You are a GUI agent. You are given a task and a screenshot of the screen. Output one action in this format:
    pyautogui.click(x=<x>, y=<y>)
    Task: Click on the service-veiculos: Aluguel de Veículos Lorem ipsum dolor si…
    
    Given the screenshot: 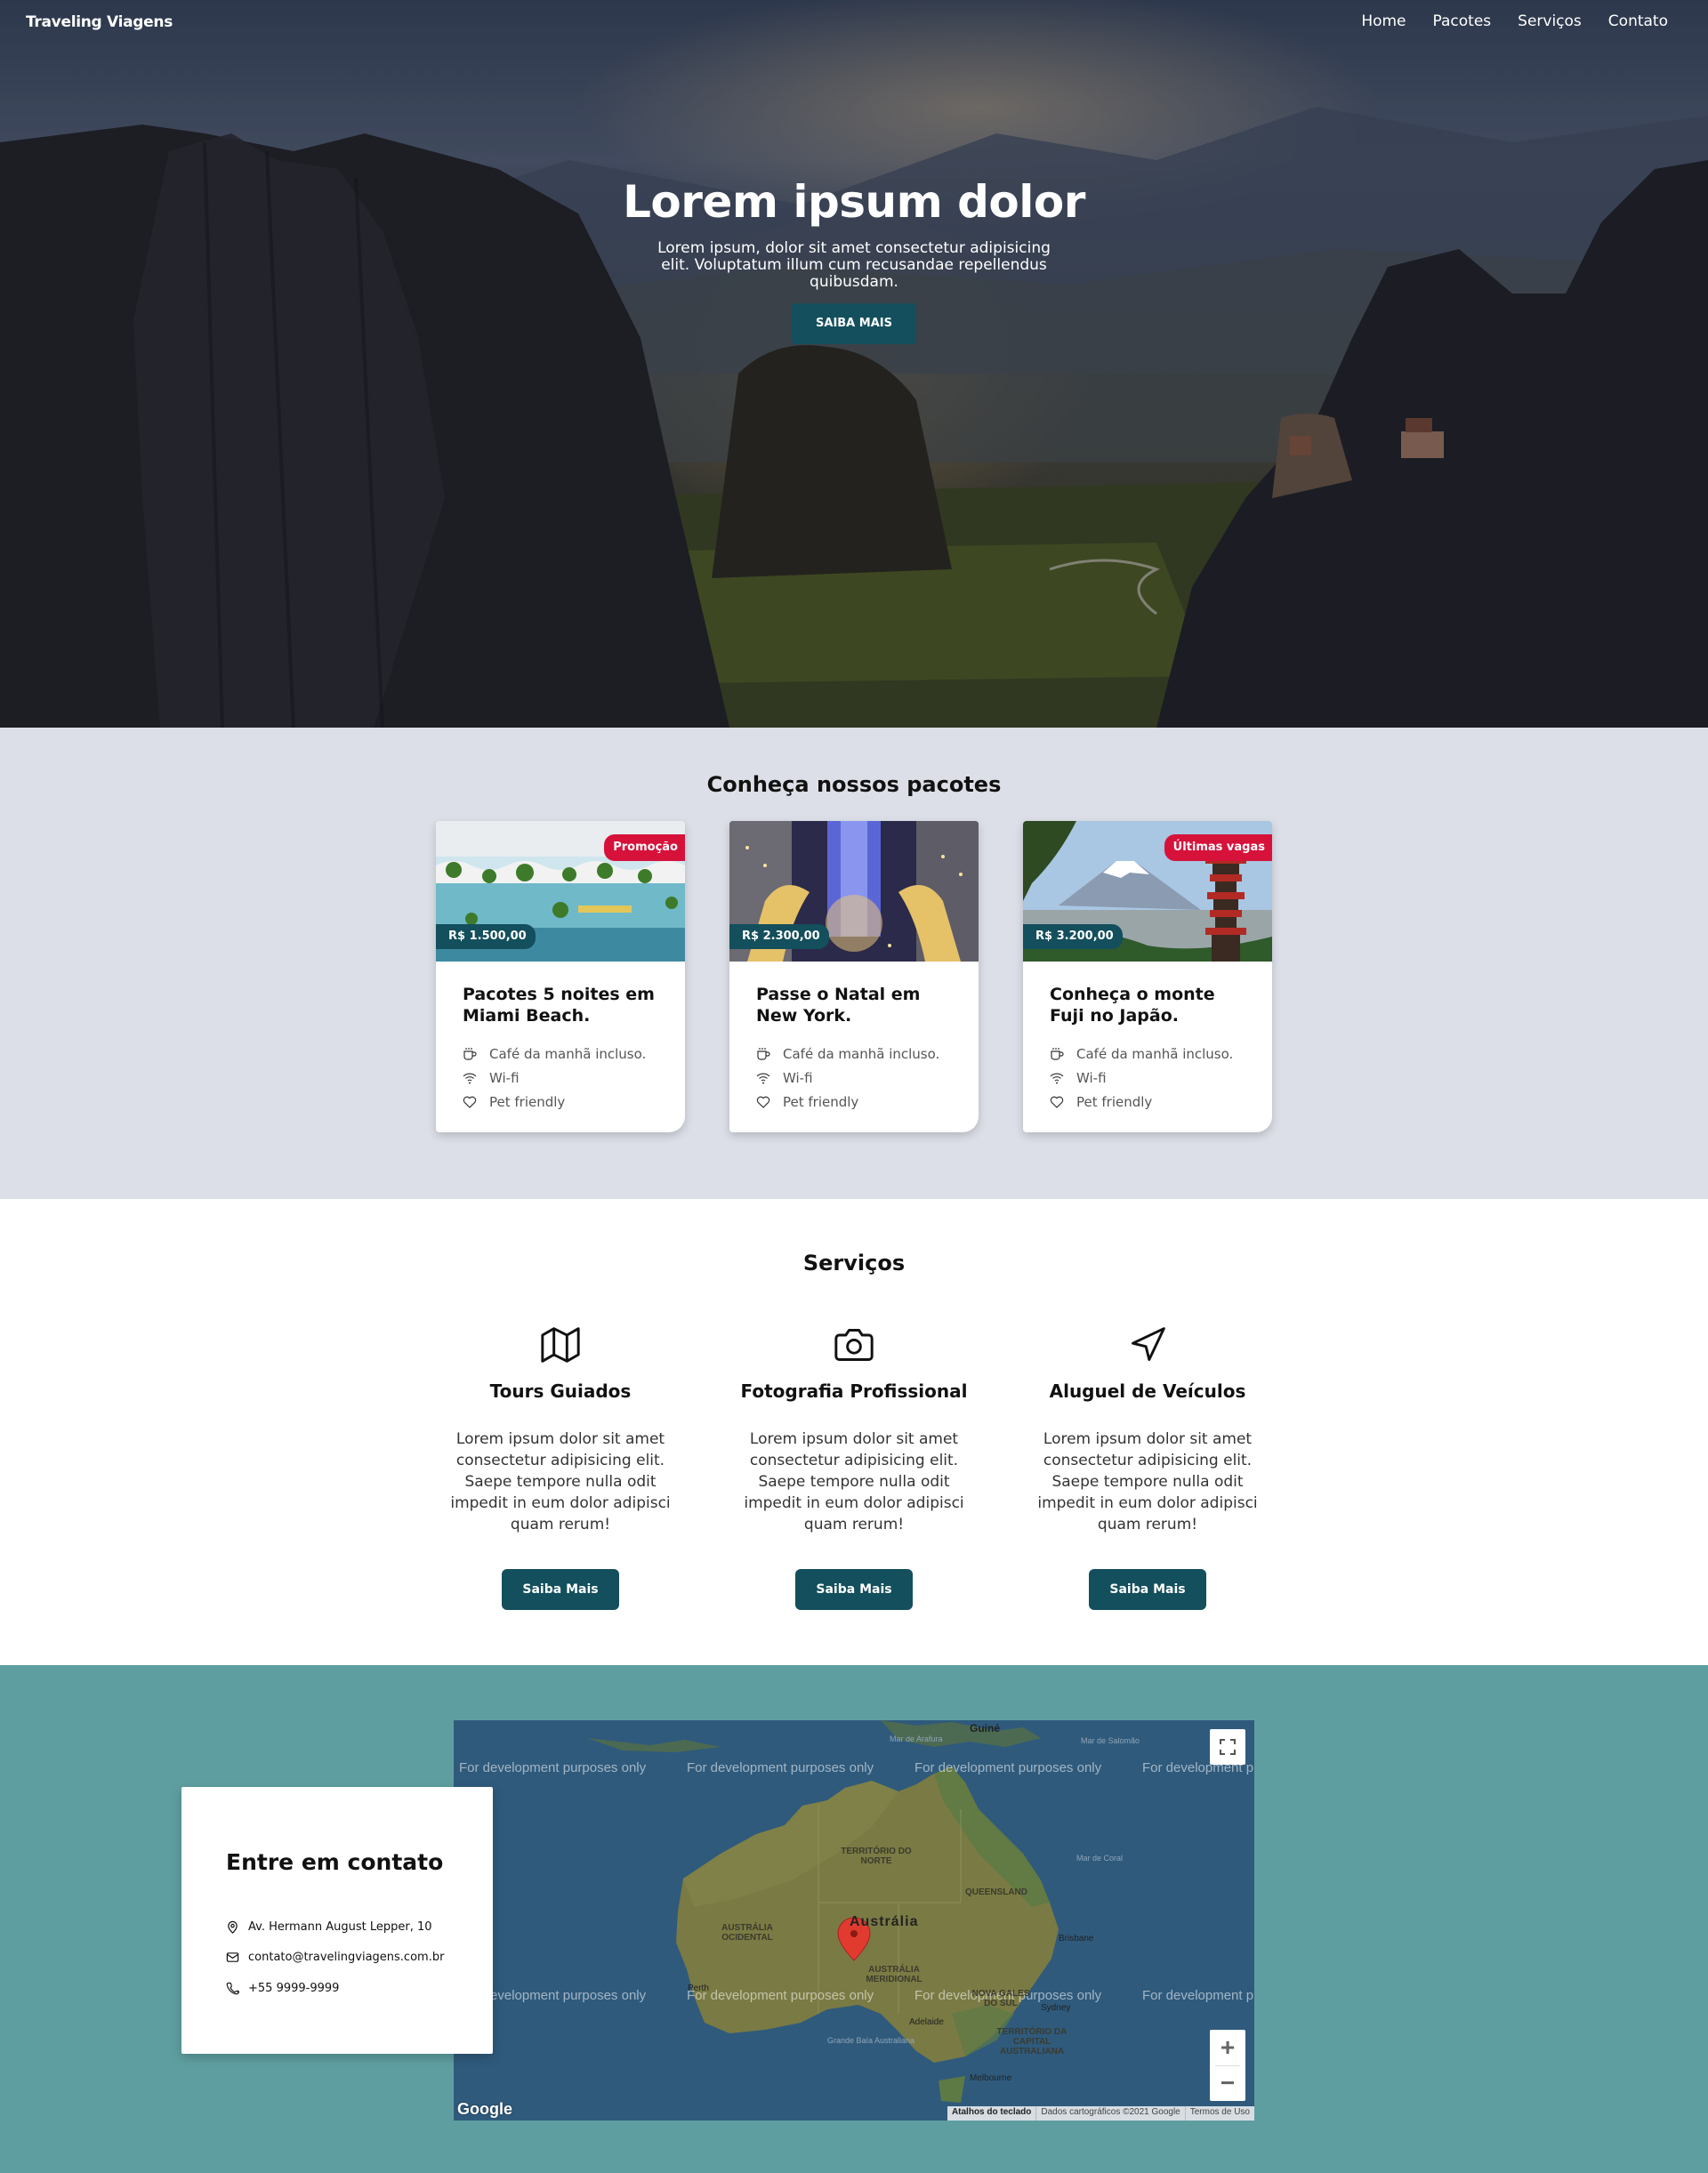 What is the action you would take?
    pyautogui.click(x=1148, y=1467)
    